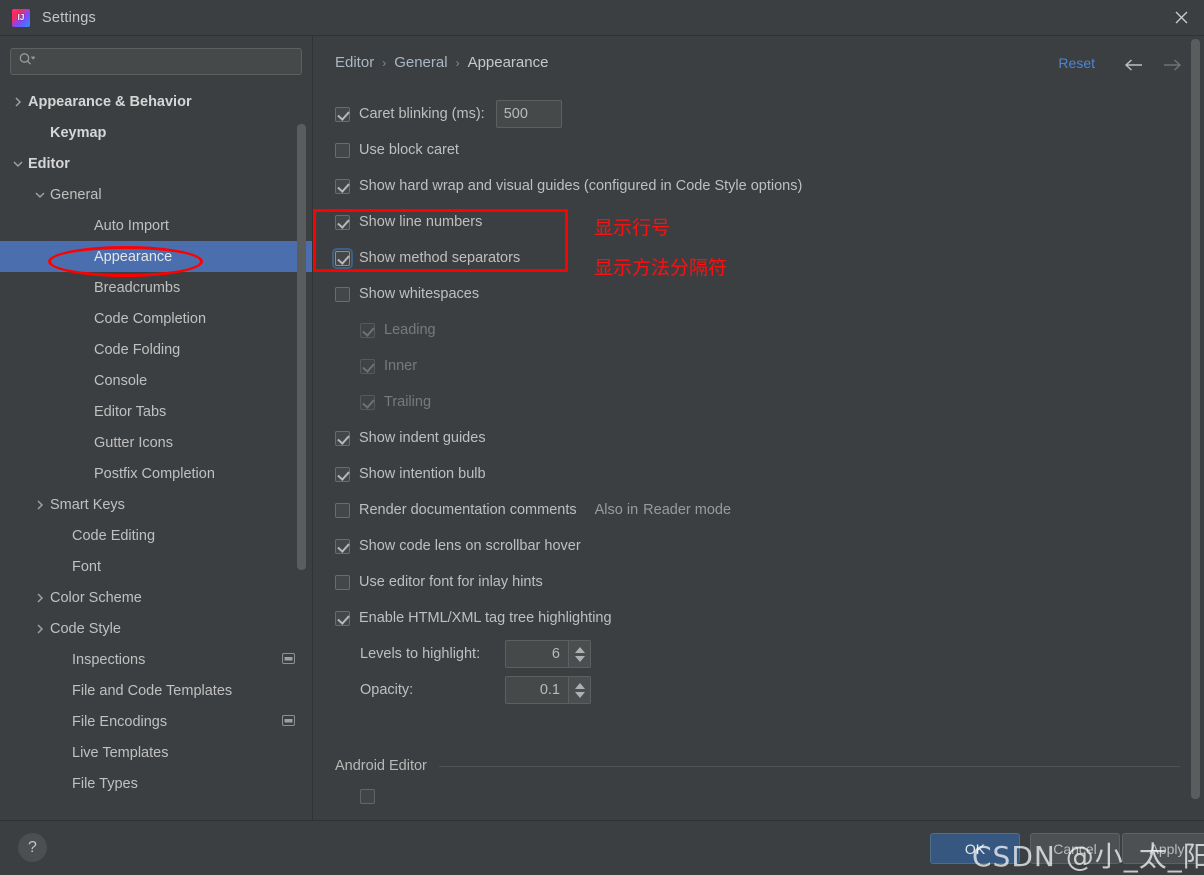 Image resolution: width=1204 pixels, height=875 pixels. What do you see at coordinates (1134, 65) in the screenshot?
I see `arrow-left-icon` at bounding box center [1134, 65].